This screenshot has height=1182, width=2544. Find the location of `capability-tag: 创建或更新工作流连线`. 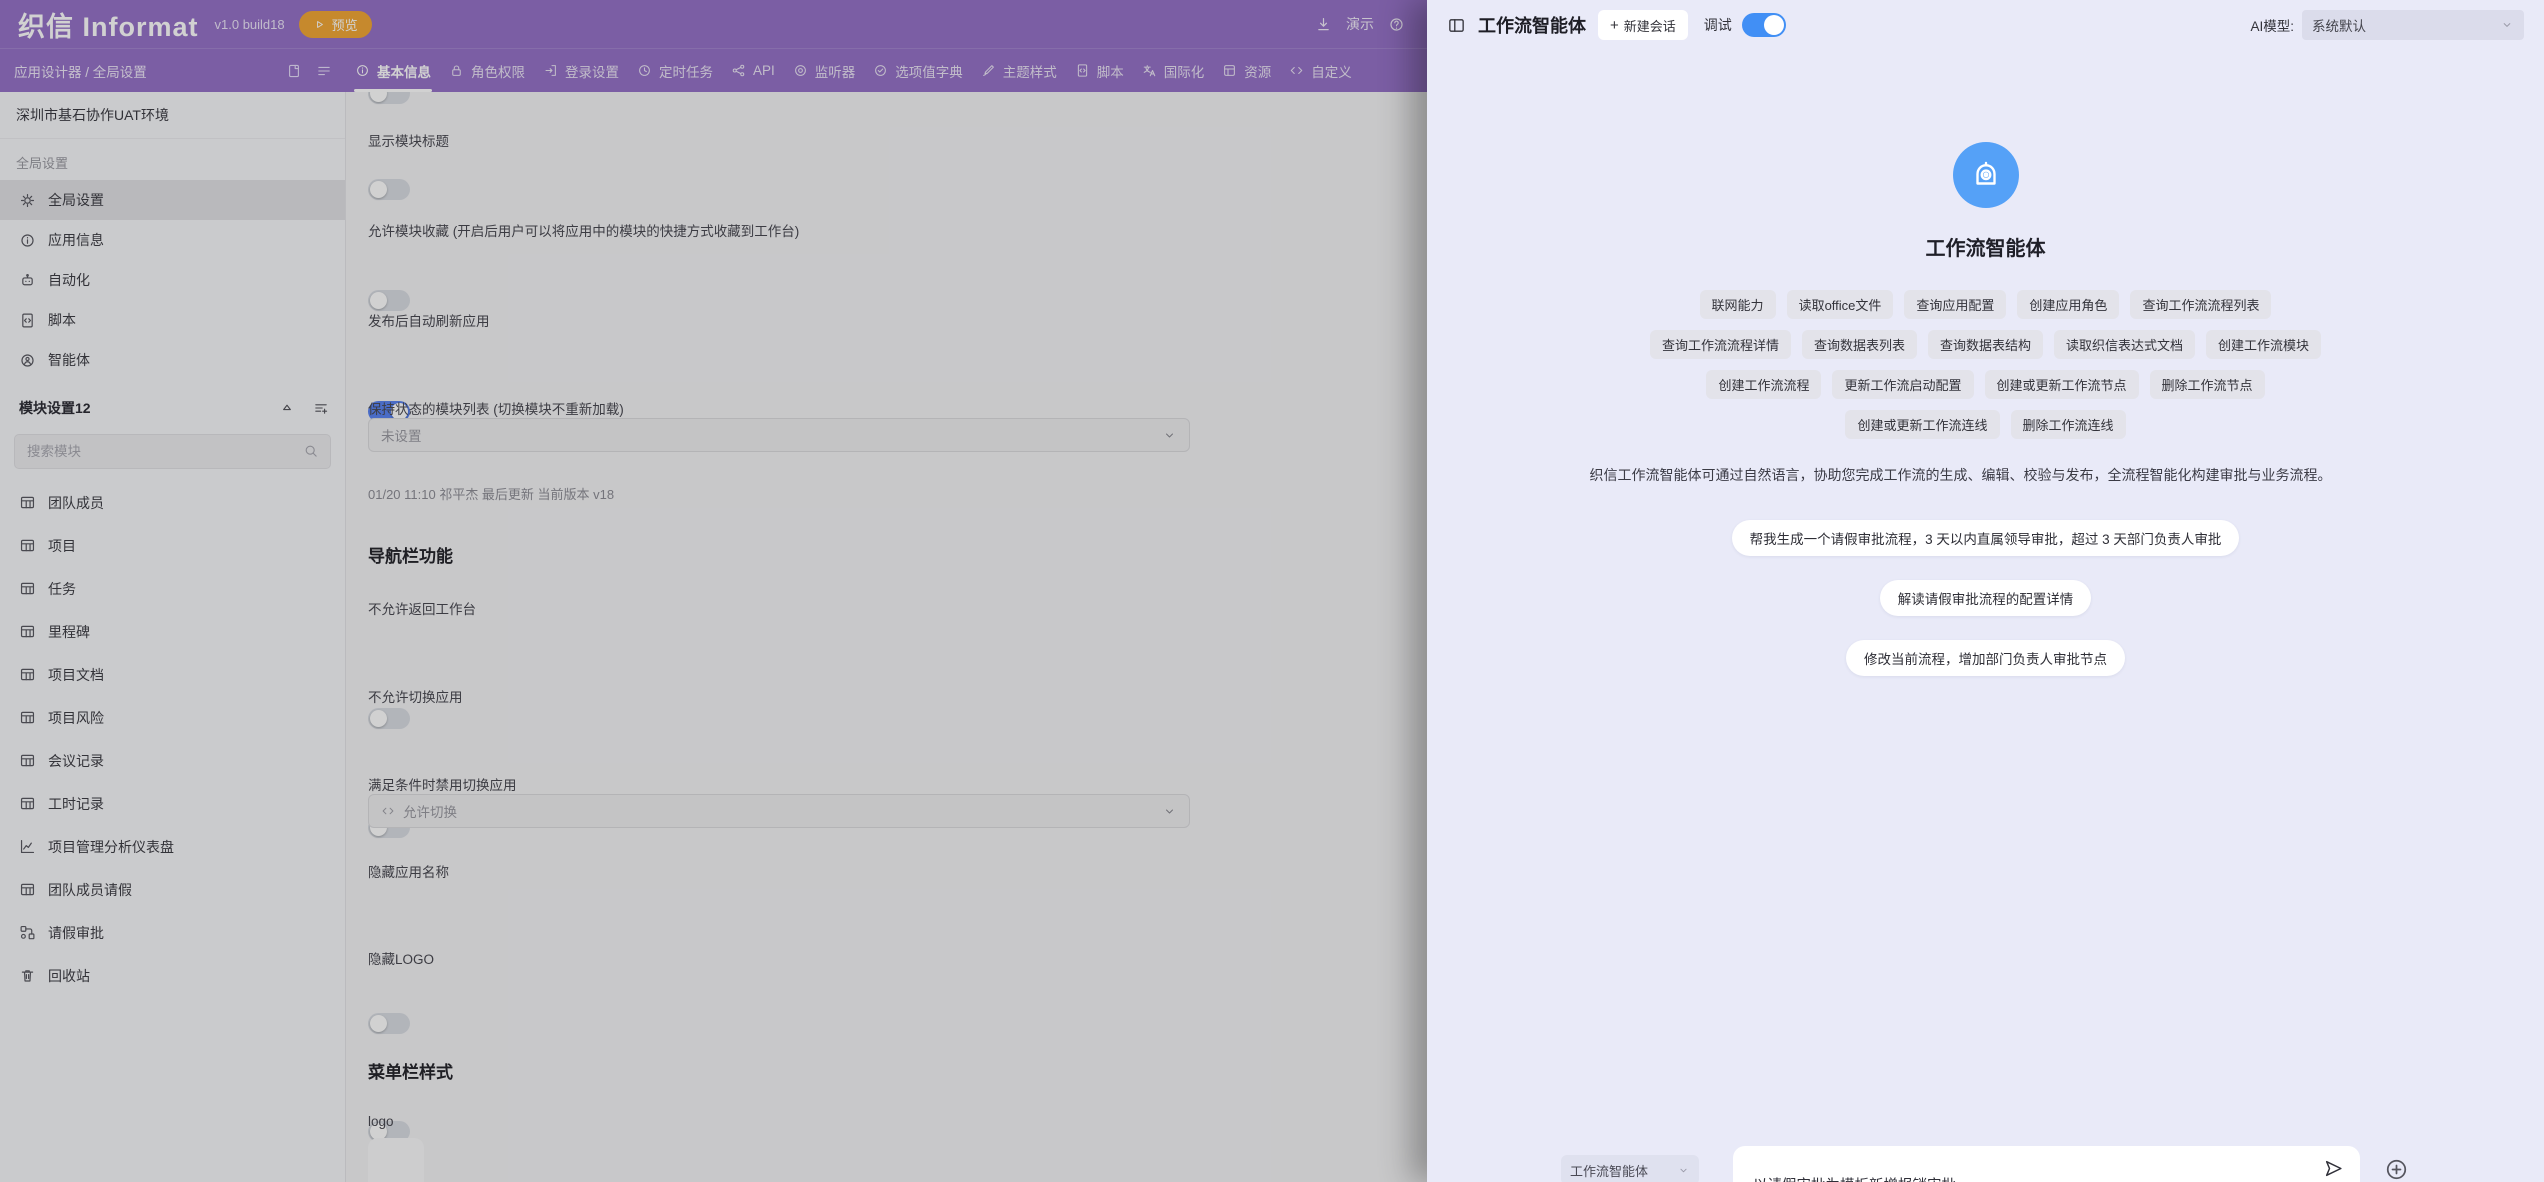

capability-tag: 创建或更新工作流连线 is located at coordinates (1922, 424).